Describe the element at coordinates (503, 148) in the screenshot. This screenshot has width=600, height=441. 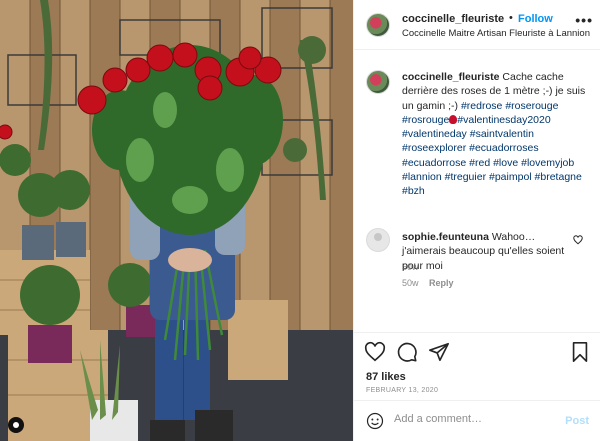
I see `hashtag: #ecuadorroses` at that location.